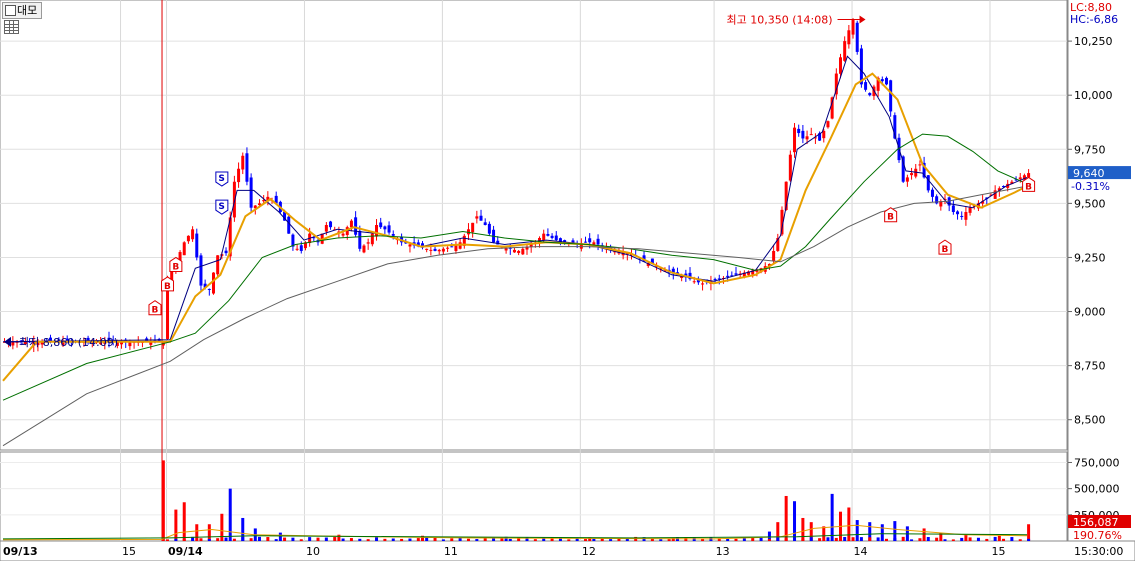  I want to click on price-tick-label: 9,000, so click(1090, 312).